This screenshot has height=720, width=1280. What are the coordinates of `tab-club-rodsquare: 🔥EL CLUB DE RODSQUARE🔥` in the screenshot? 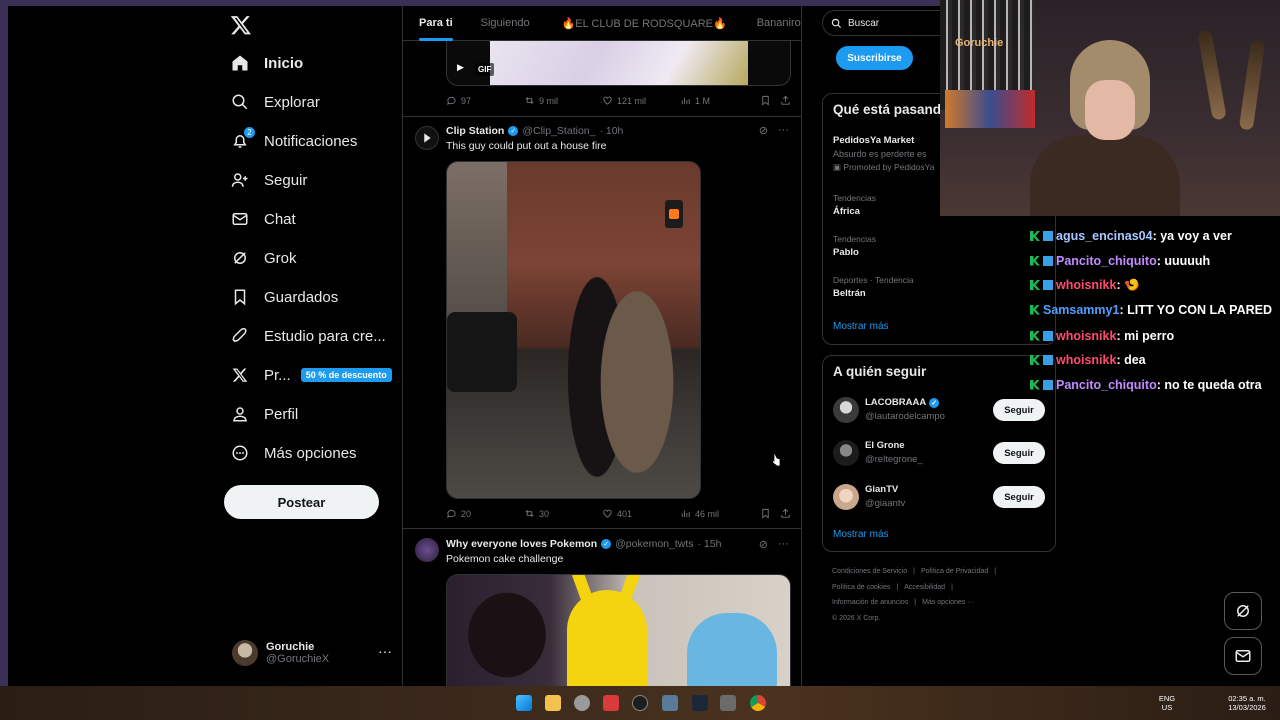 It's located at (644, 23).